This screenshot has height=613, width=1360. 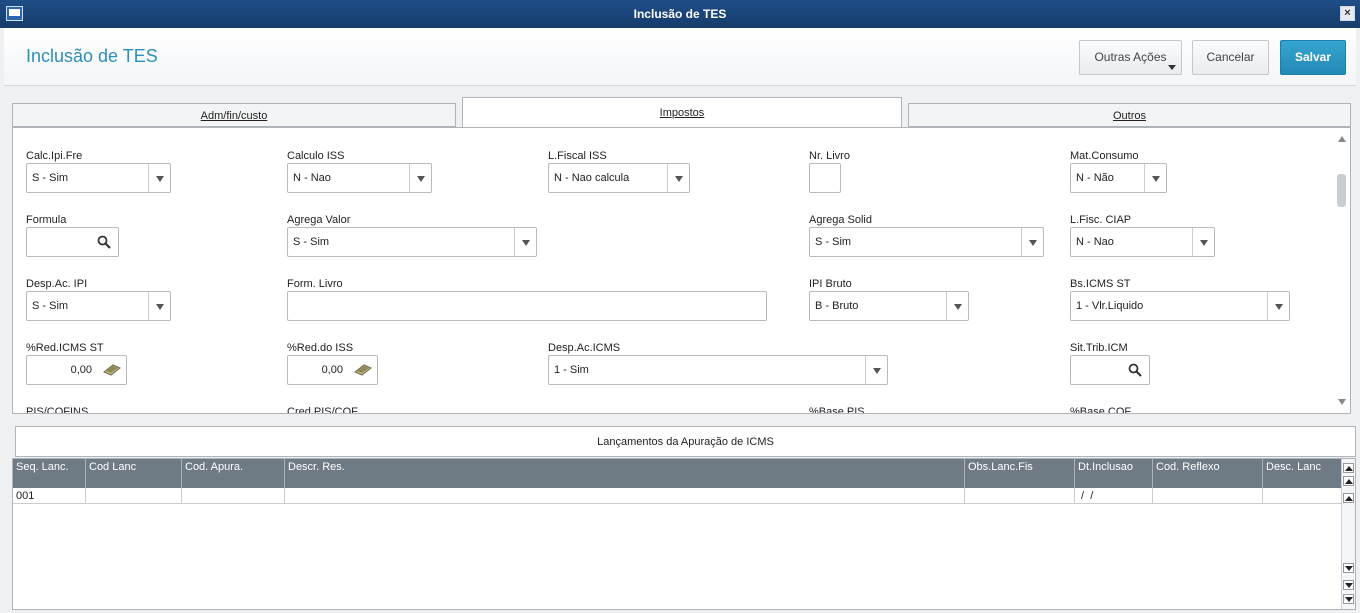 I want to click on column-header: Cod Lanc, so click(x=134, y=473).